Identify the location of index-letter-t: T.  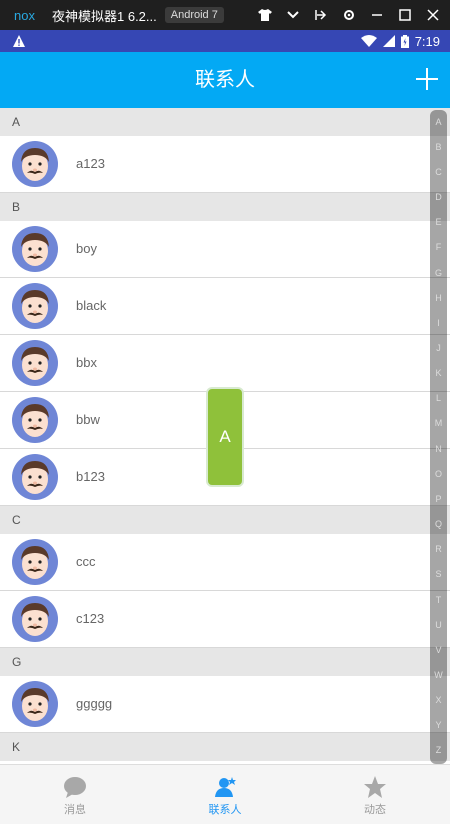
(438, 600).